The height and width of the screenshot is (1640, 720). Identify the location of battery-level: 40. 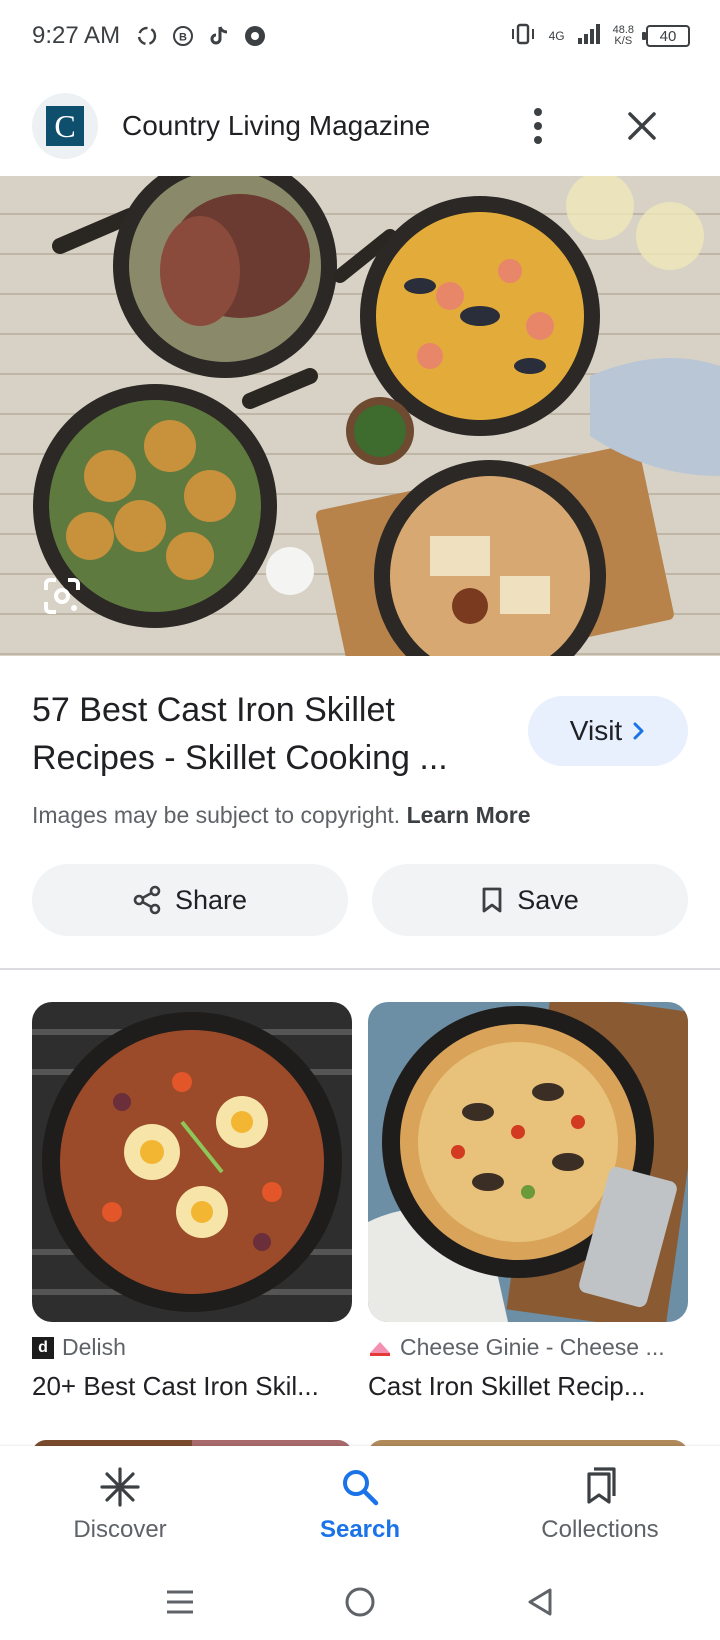
(668, 36).